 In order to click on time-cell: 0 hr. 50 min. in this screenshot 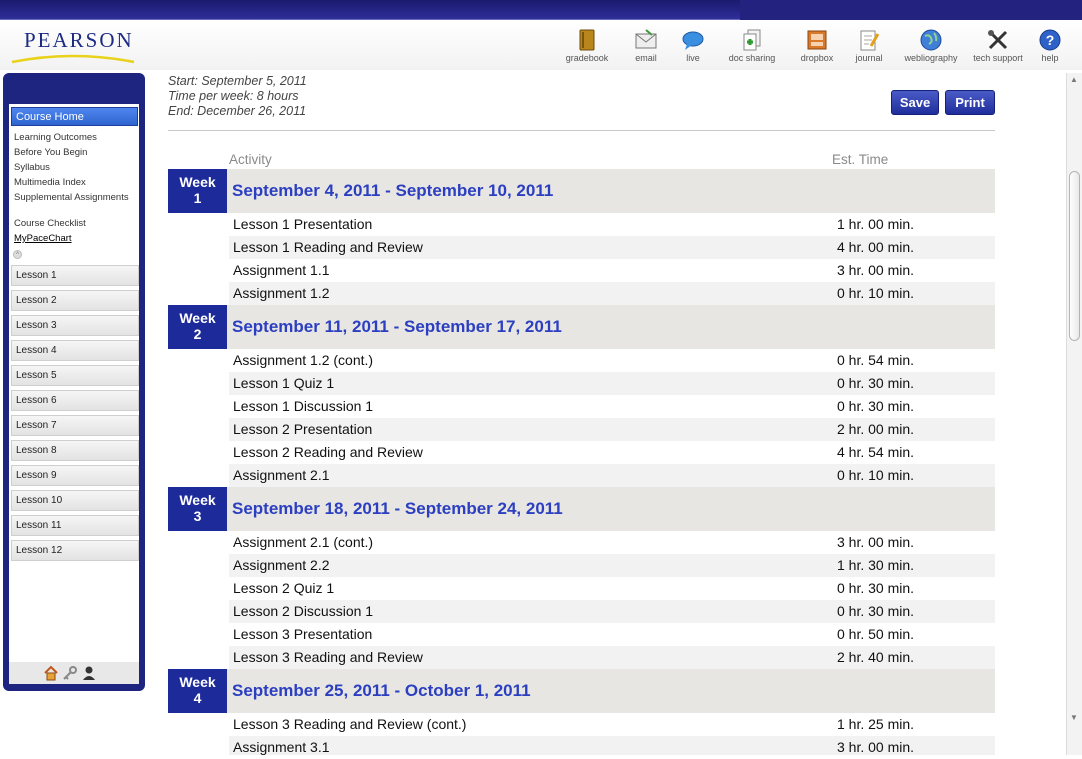, I will do `click(876, 634)`.